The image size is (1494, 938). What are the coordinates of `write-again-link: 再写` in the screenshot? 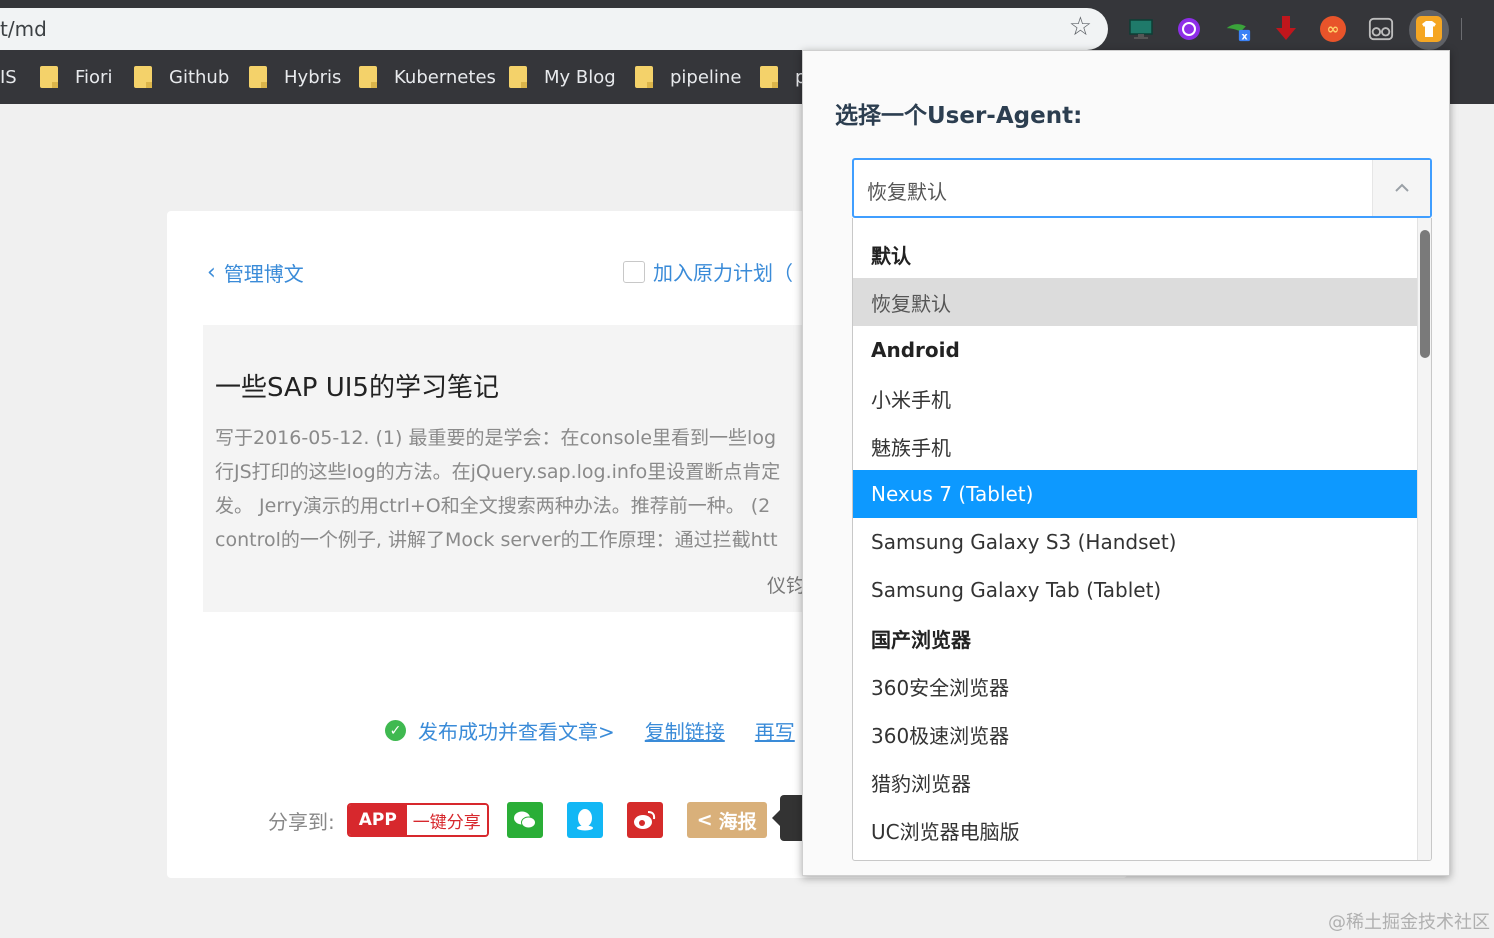 It's located at (775, 730).